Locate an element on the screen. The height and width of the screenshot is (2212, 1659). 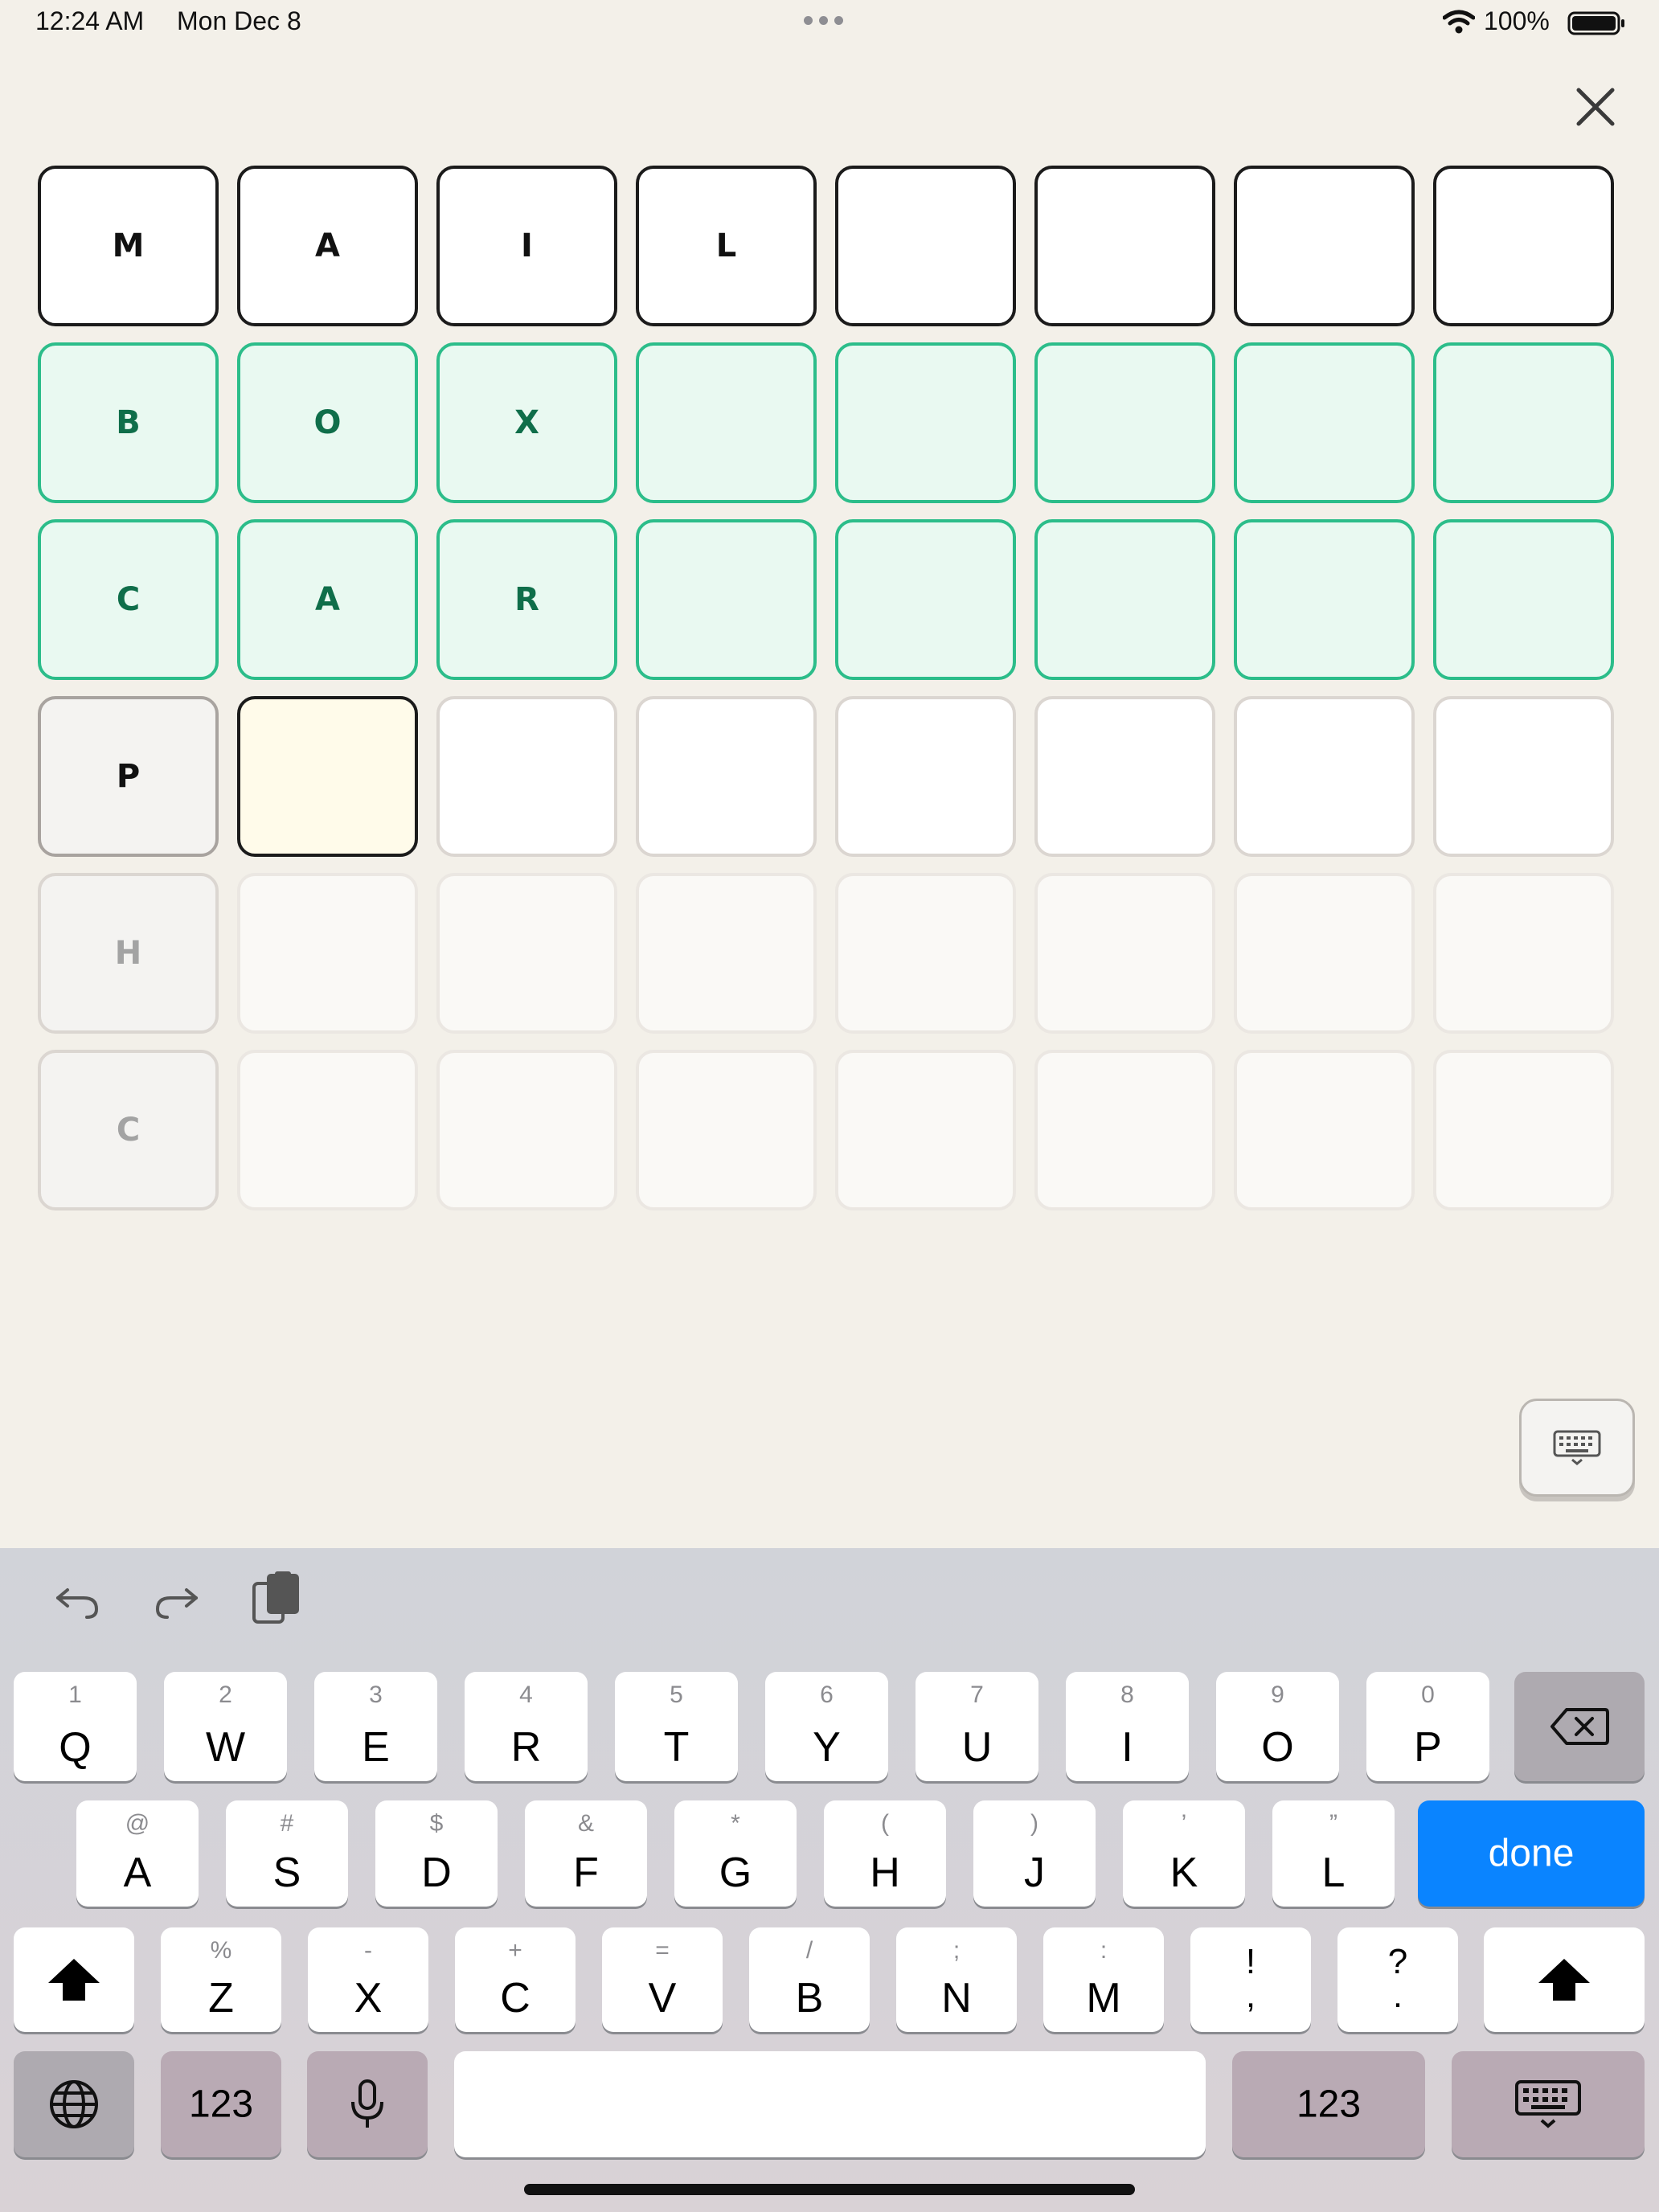
key-t: 5T is located at coordinates (676, 1726).